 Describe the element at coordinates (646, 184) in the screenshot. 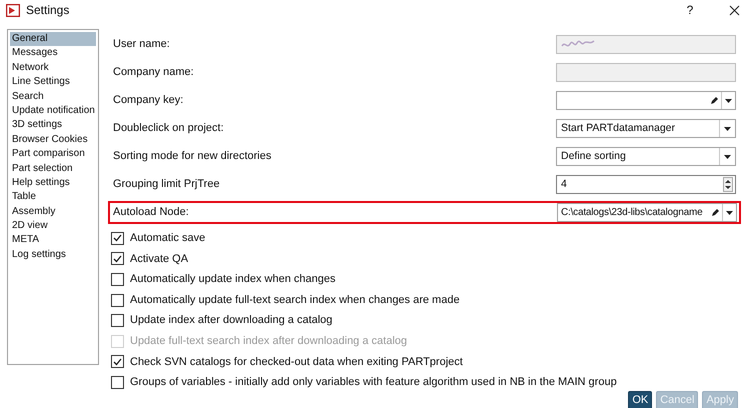

I see `spin-box: 4` at that location.